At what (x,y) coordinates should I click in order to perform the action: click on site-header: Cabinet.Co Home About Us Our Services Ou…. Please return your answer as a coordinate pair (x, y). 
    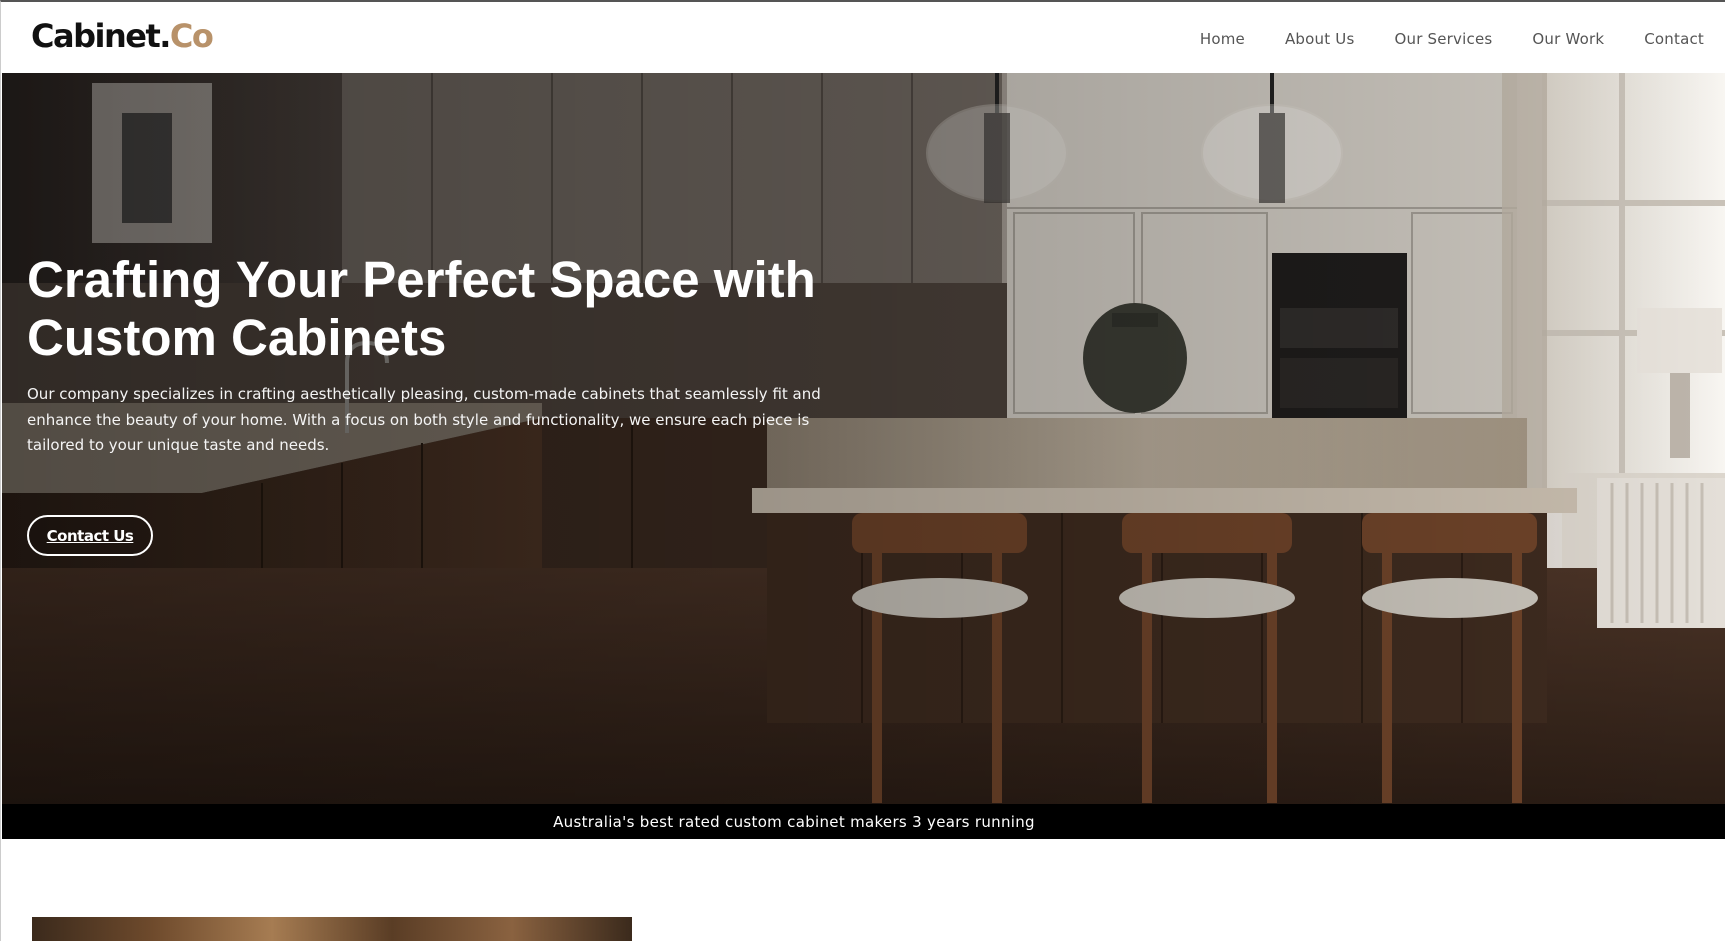
    Looking at the image, I should click on (863, 37).